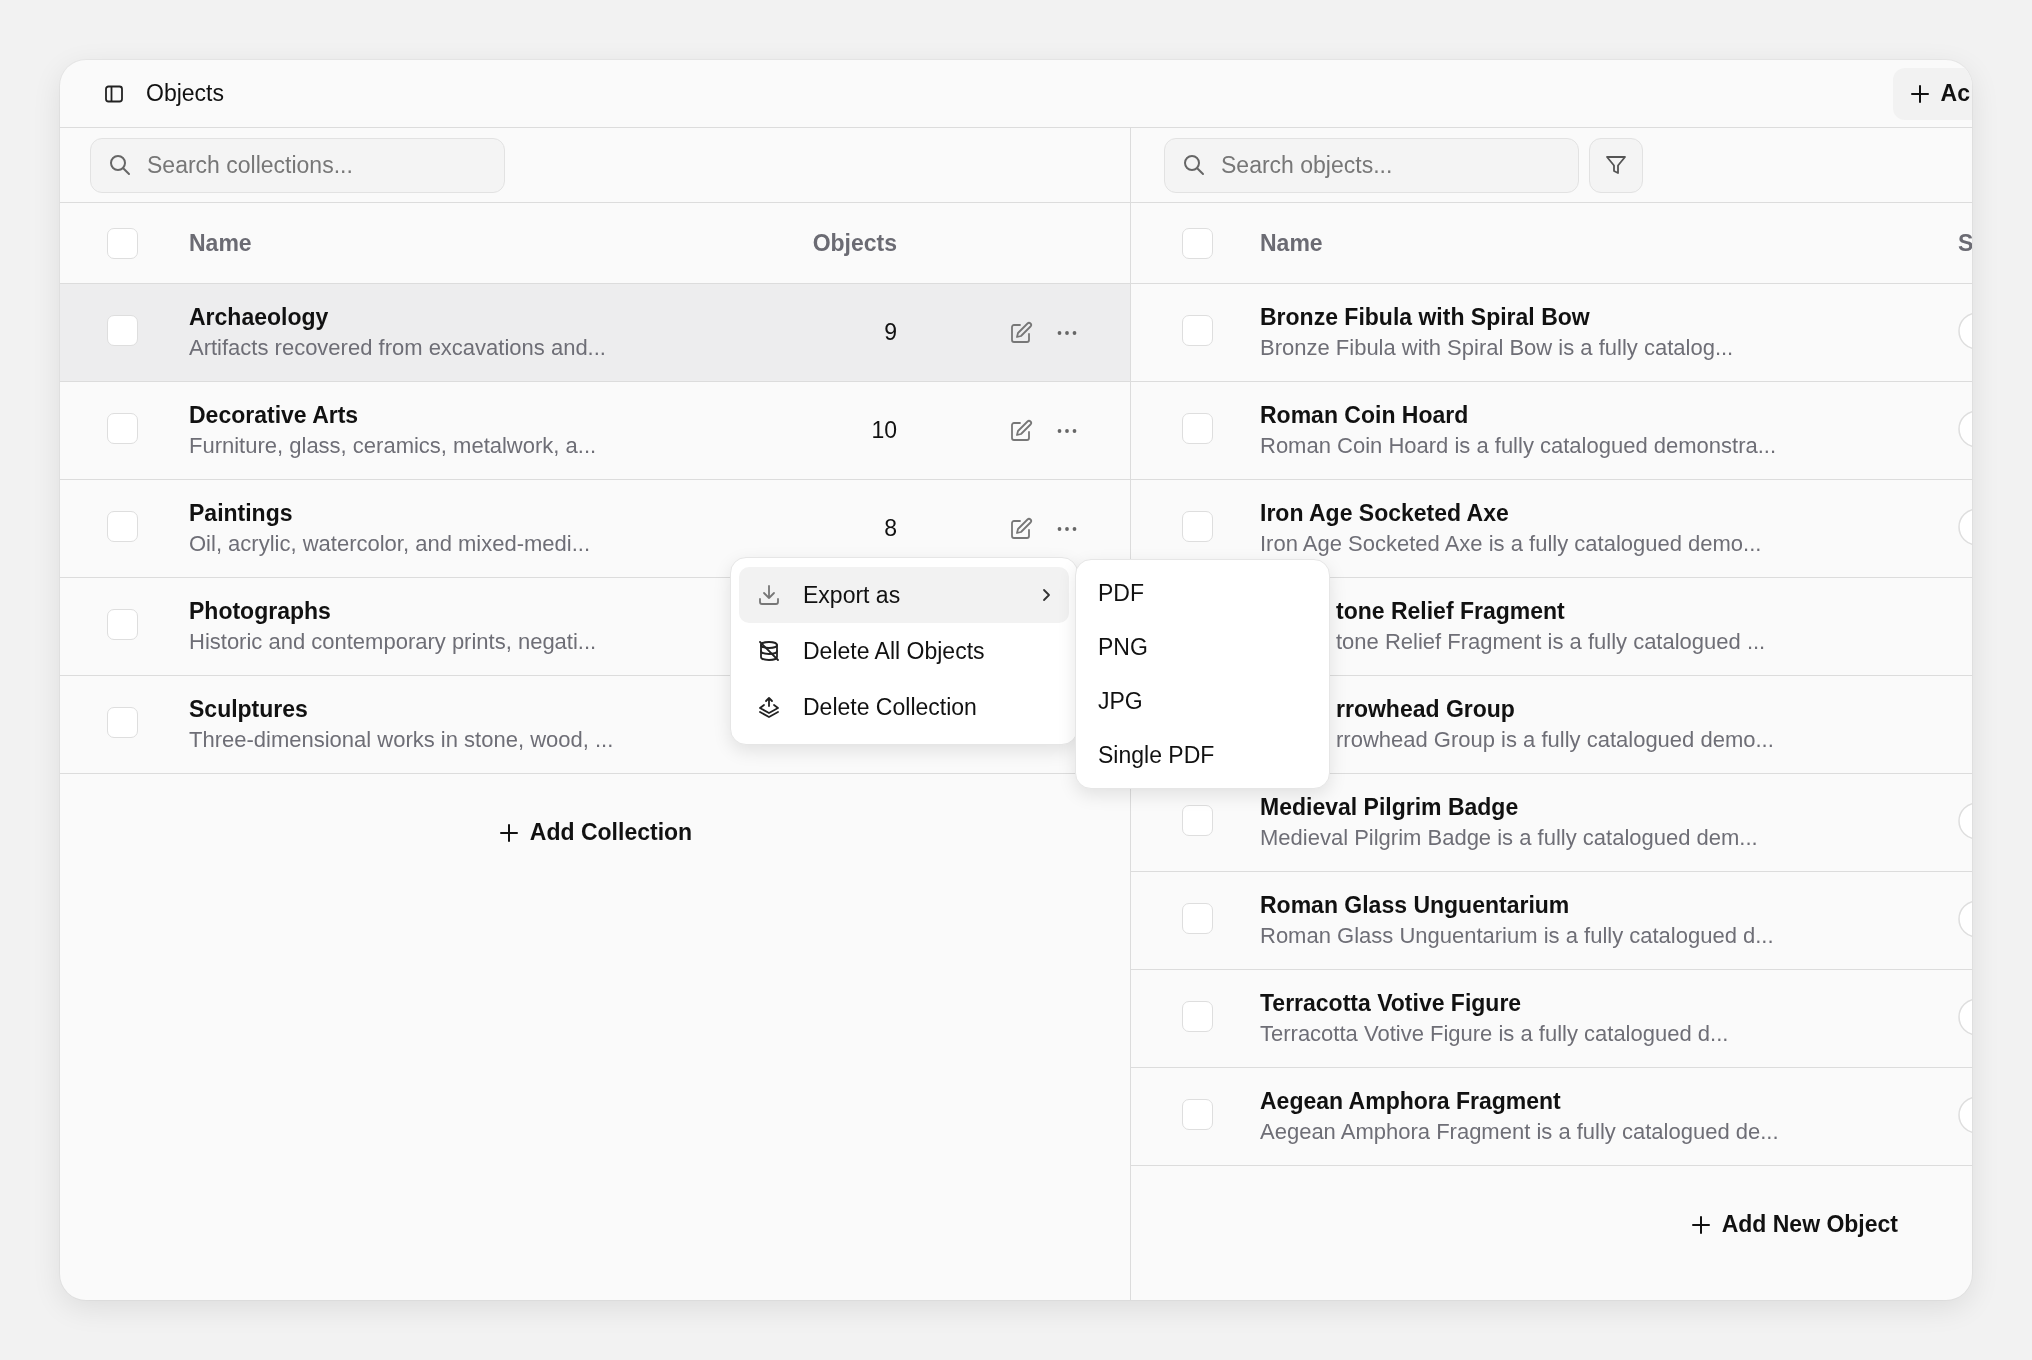  Describe the element at coordinates (1410, 1101) in the screenshot. I see `object-name: Aegean Amphora Fragment` at that location.